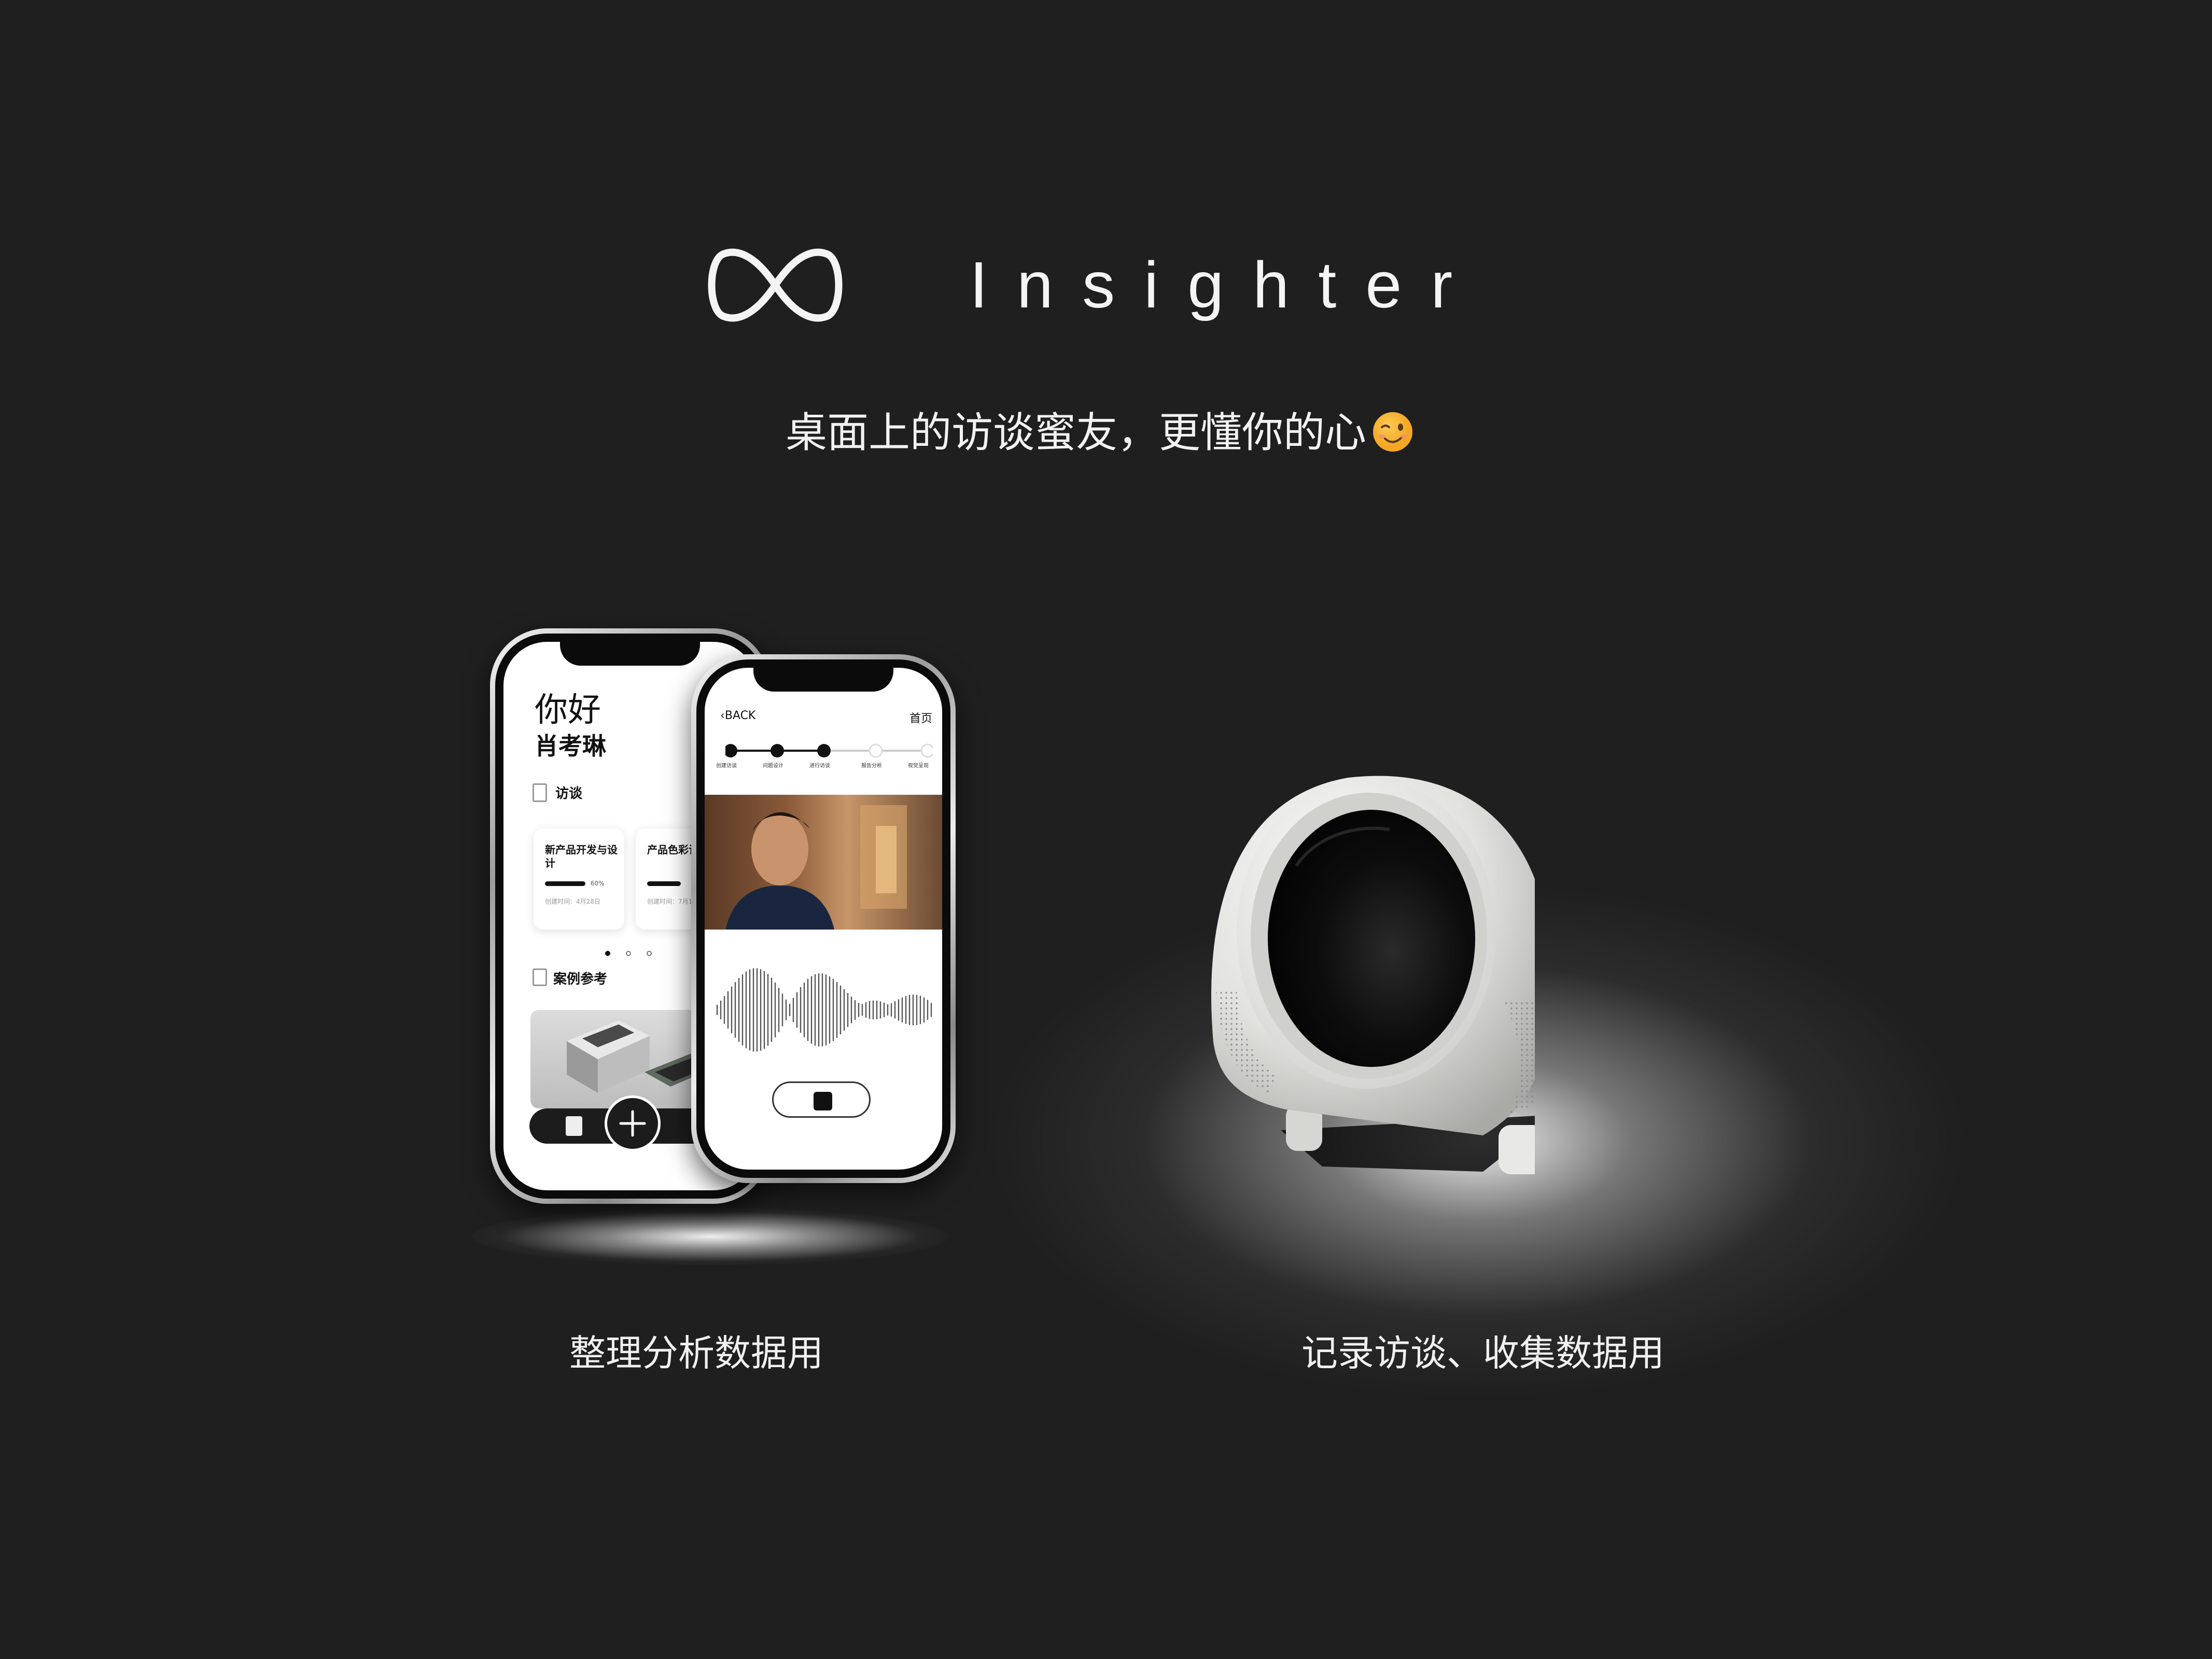 This screenshot has width=2212, height=1659. I want to click on back-button-label: BACK, so click(740, 715).